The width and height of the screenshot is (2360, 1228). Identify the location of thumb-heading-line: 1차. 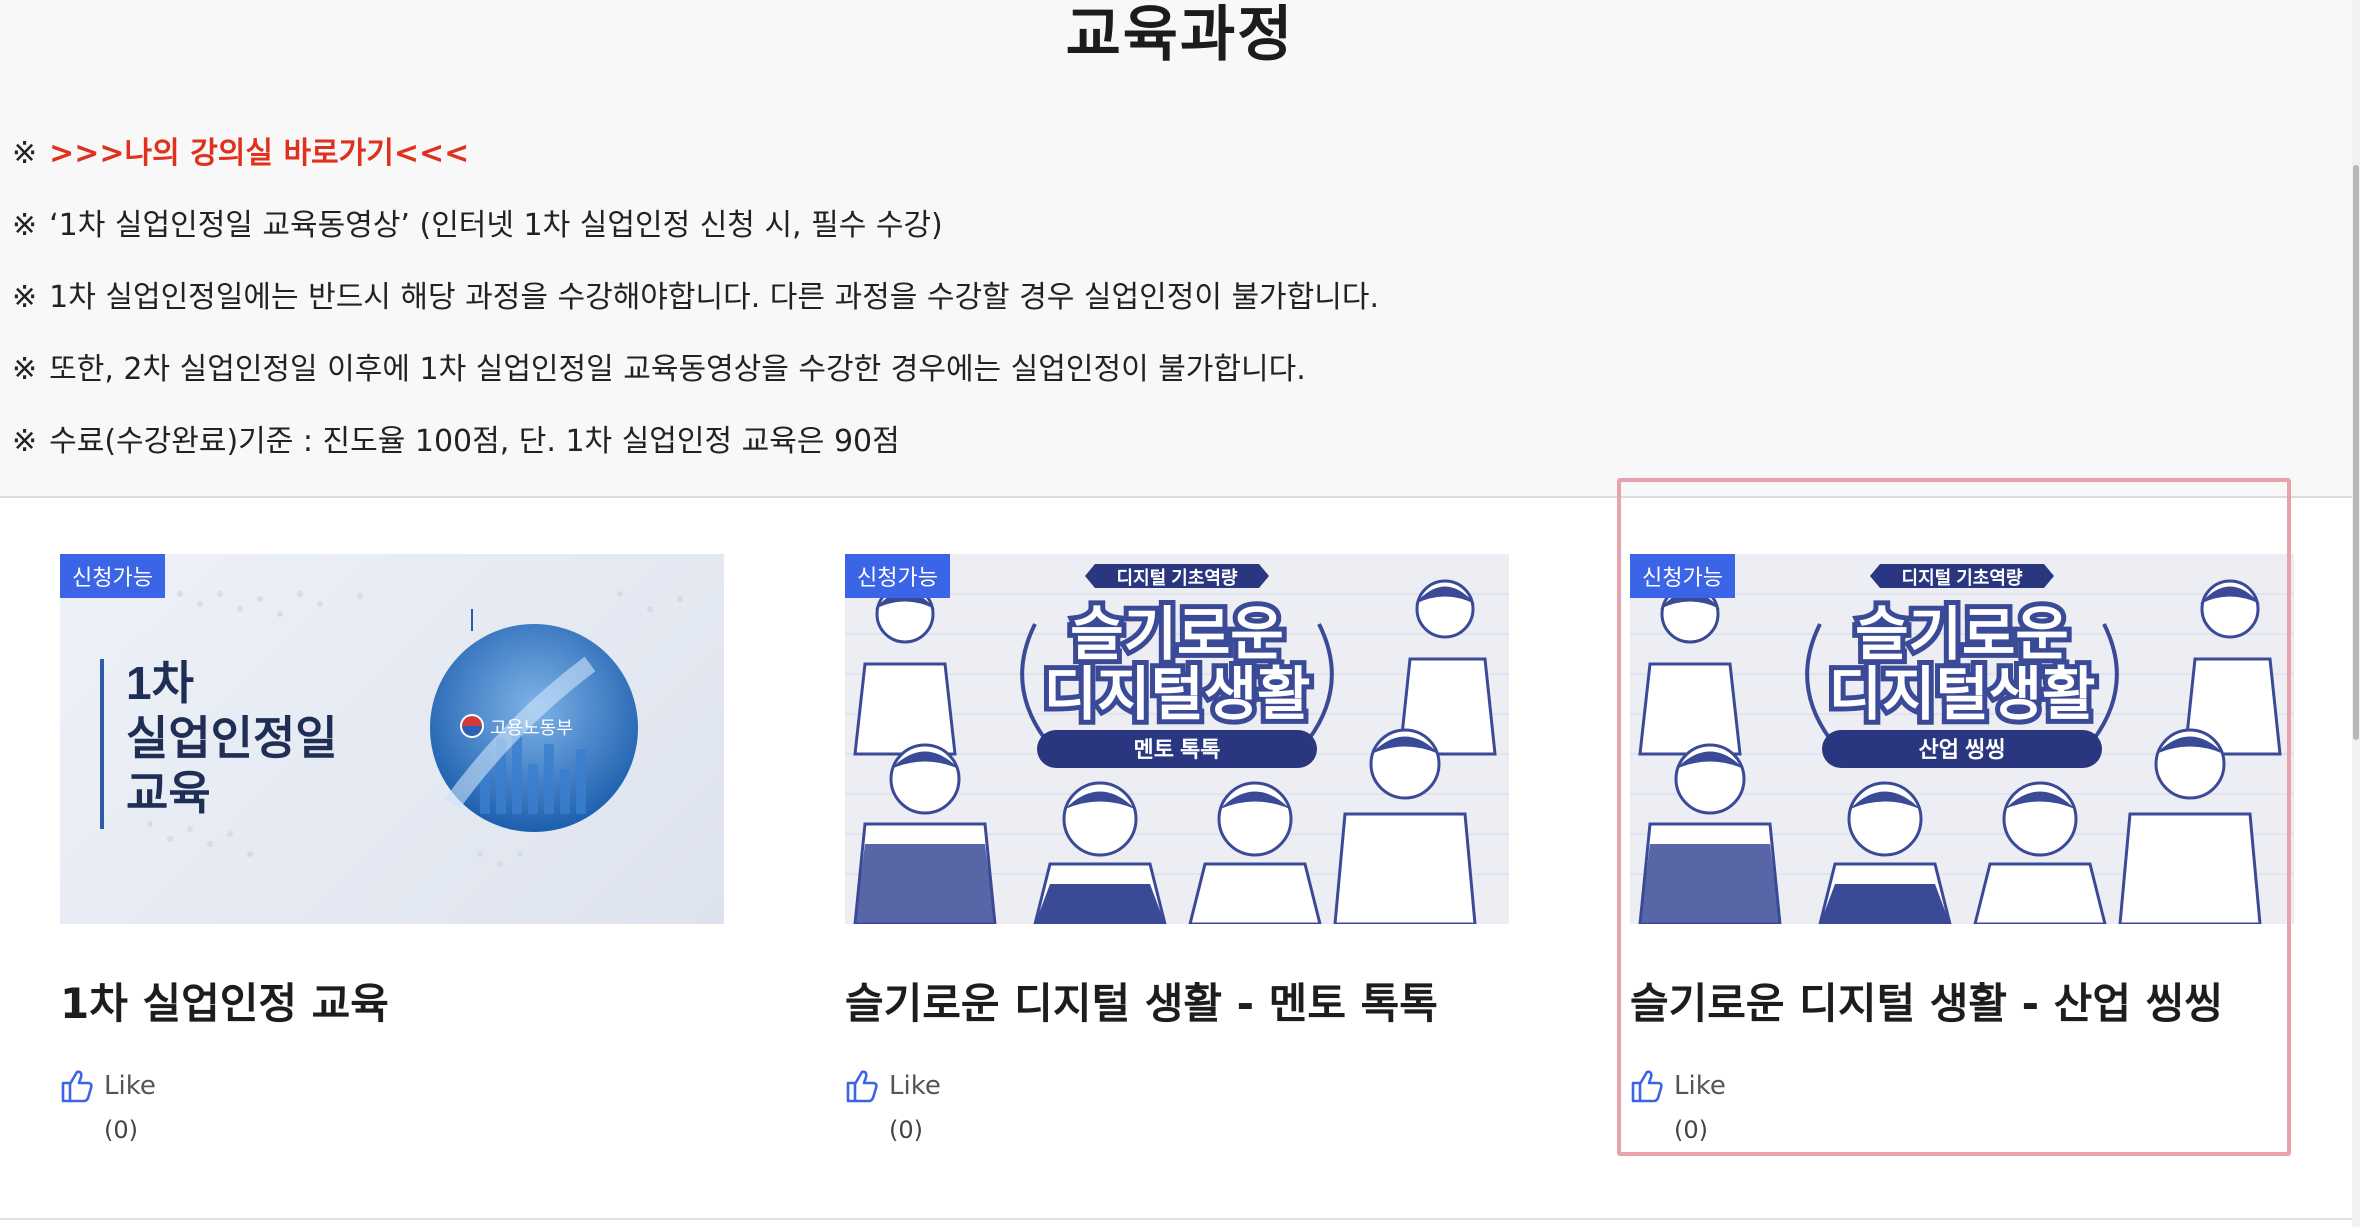
(160, 683).